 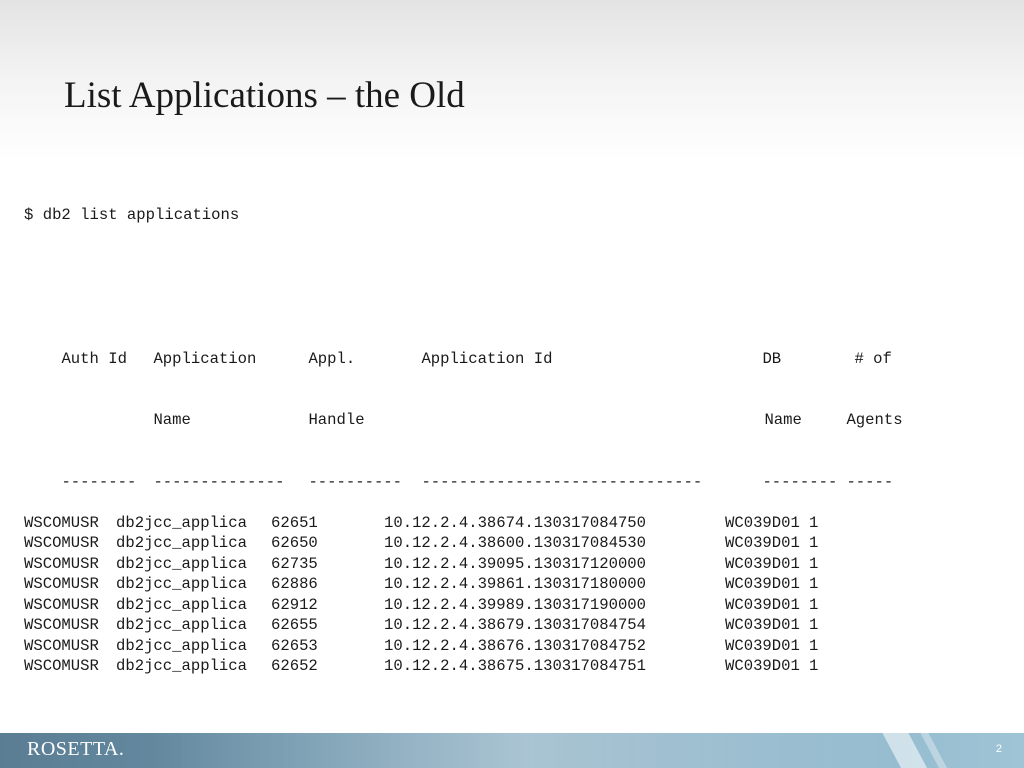 I want to click on slide-title: List Applications – the Old, so click(x=264, y=95).